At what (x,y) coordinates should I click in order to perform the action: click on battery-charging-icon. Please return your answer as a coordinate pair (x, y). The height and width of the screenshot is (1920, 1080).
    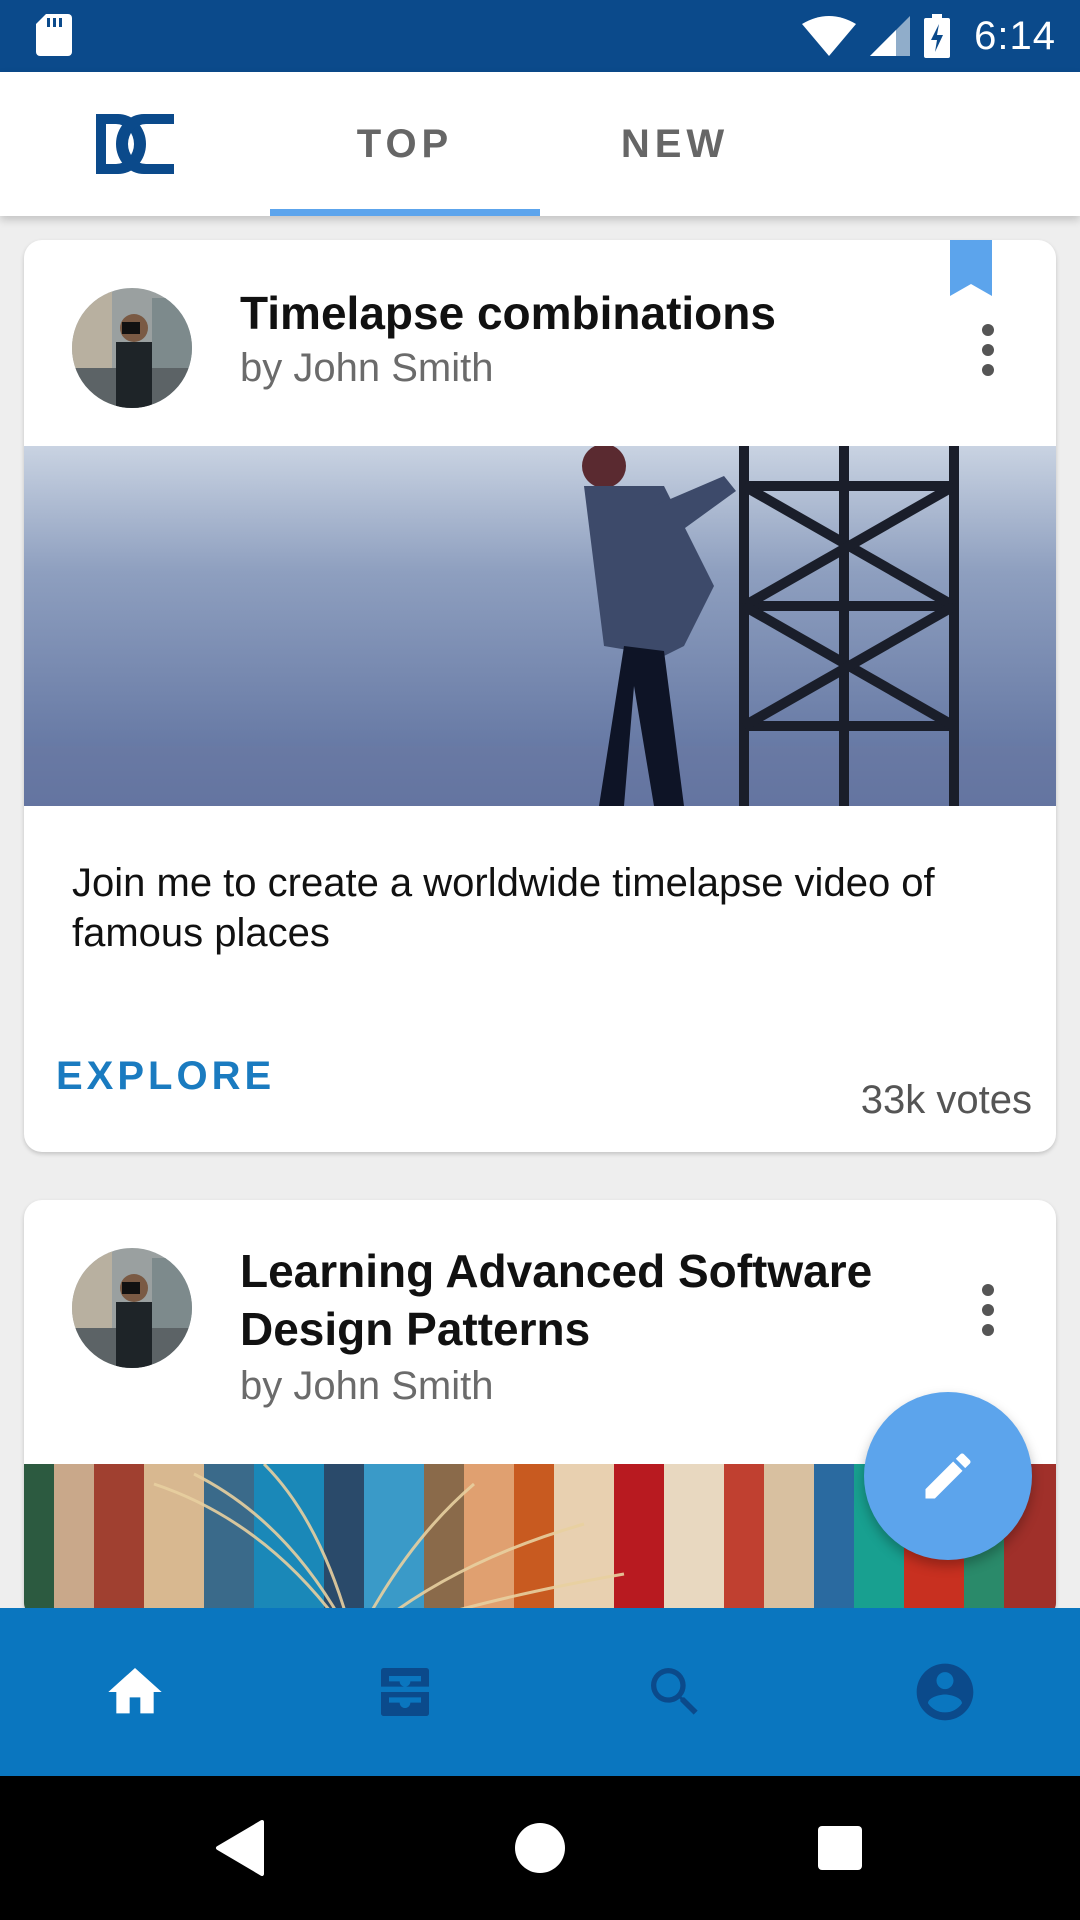
    Looking at the image, I should click on (937, 36).